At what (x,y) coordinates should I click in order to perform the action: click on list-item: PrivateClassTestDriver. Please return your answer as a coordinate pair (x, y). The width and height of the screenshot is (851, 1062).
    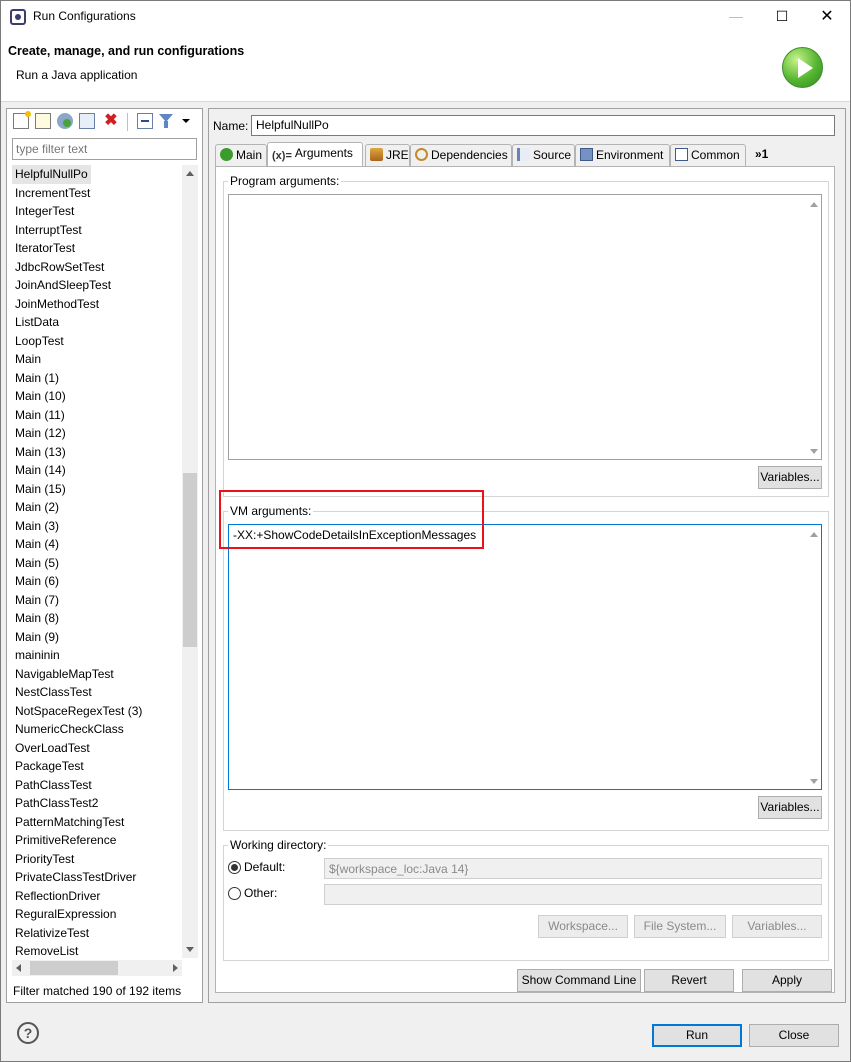
    Looking at the image, I should click on (97, 877).